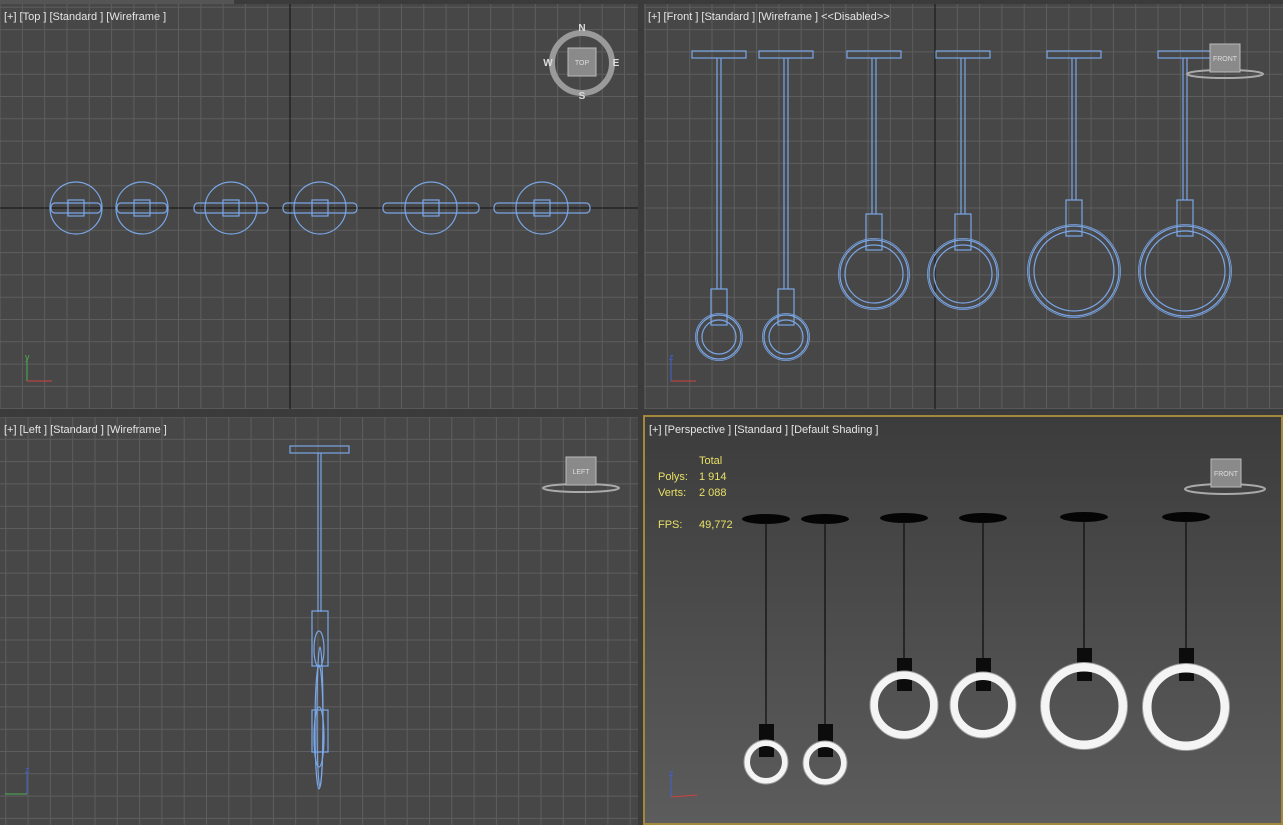  Describe the element at coordinates (986, 649) in the screenshot. I see `lamps-perspective-shaded` at that location.